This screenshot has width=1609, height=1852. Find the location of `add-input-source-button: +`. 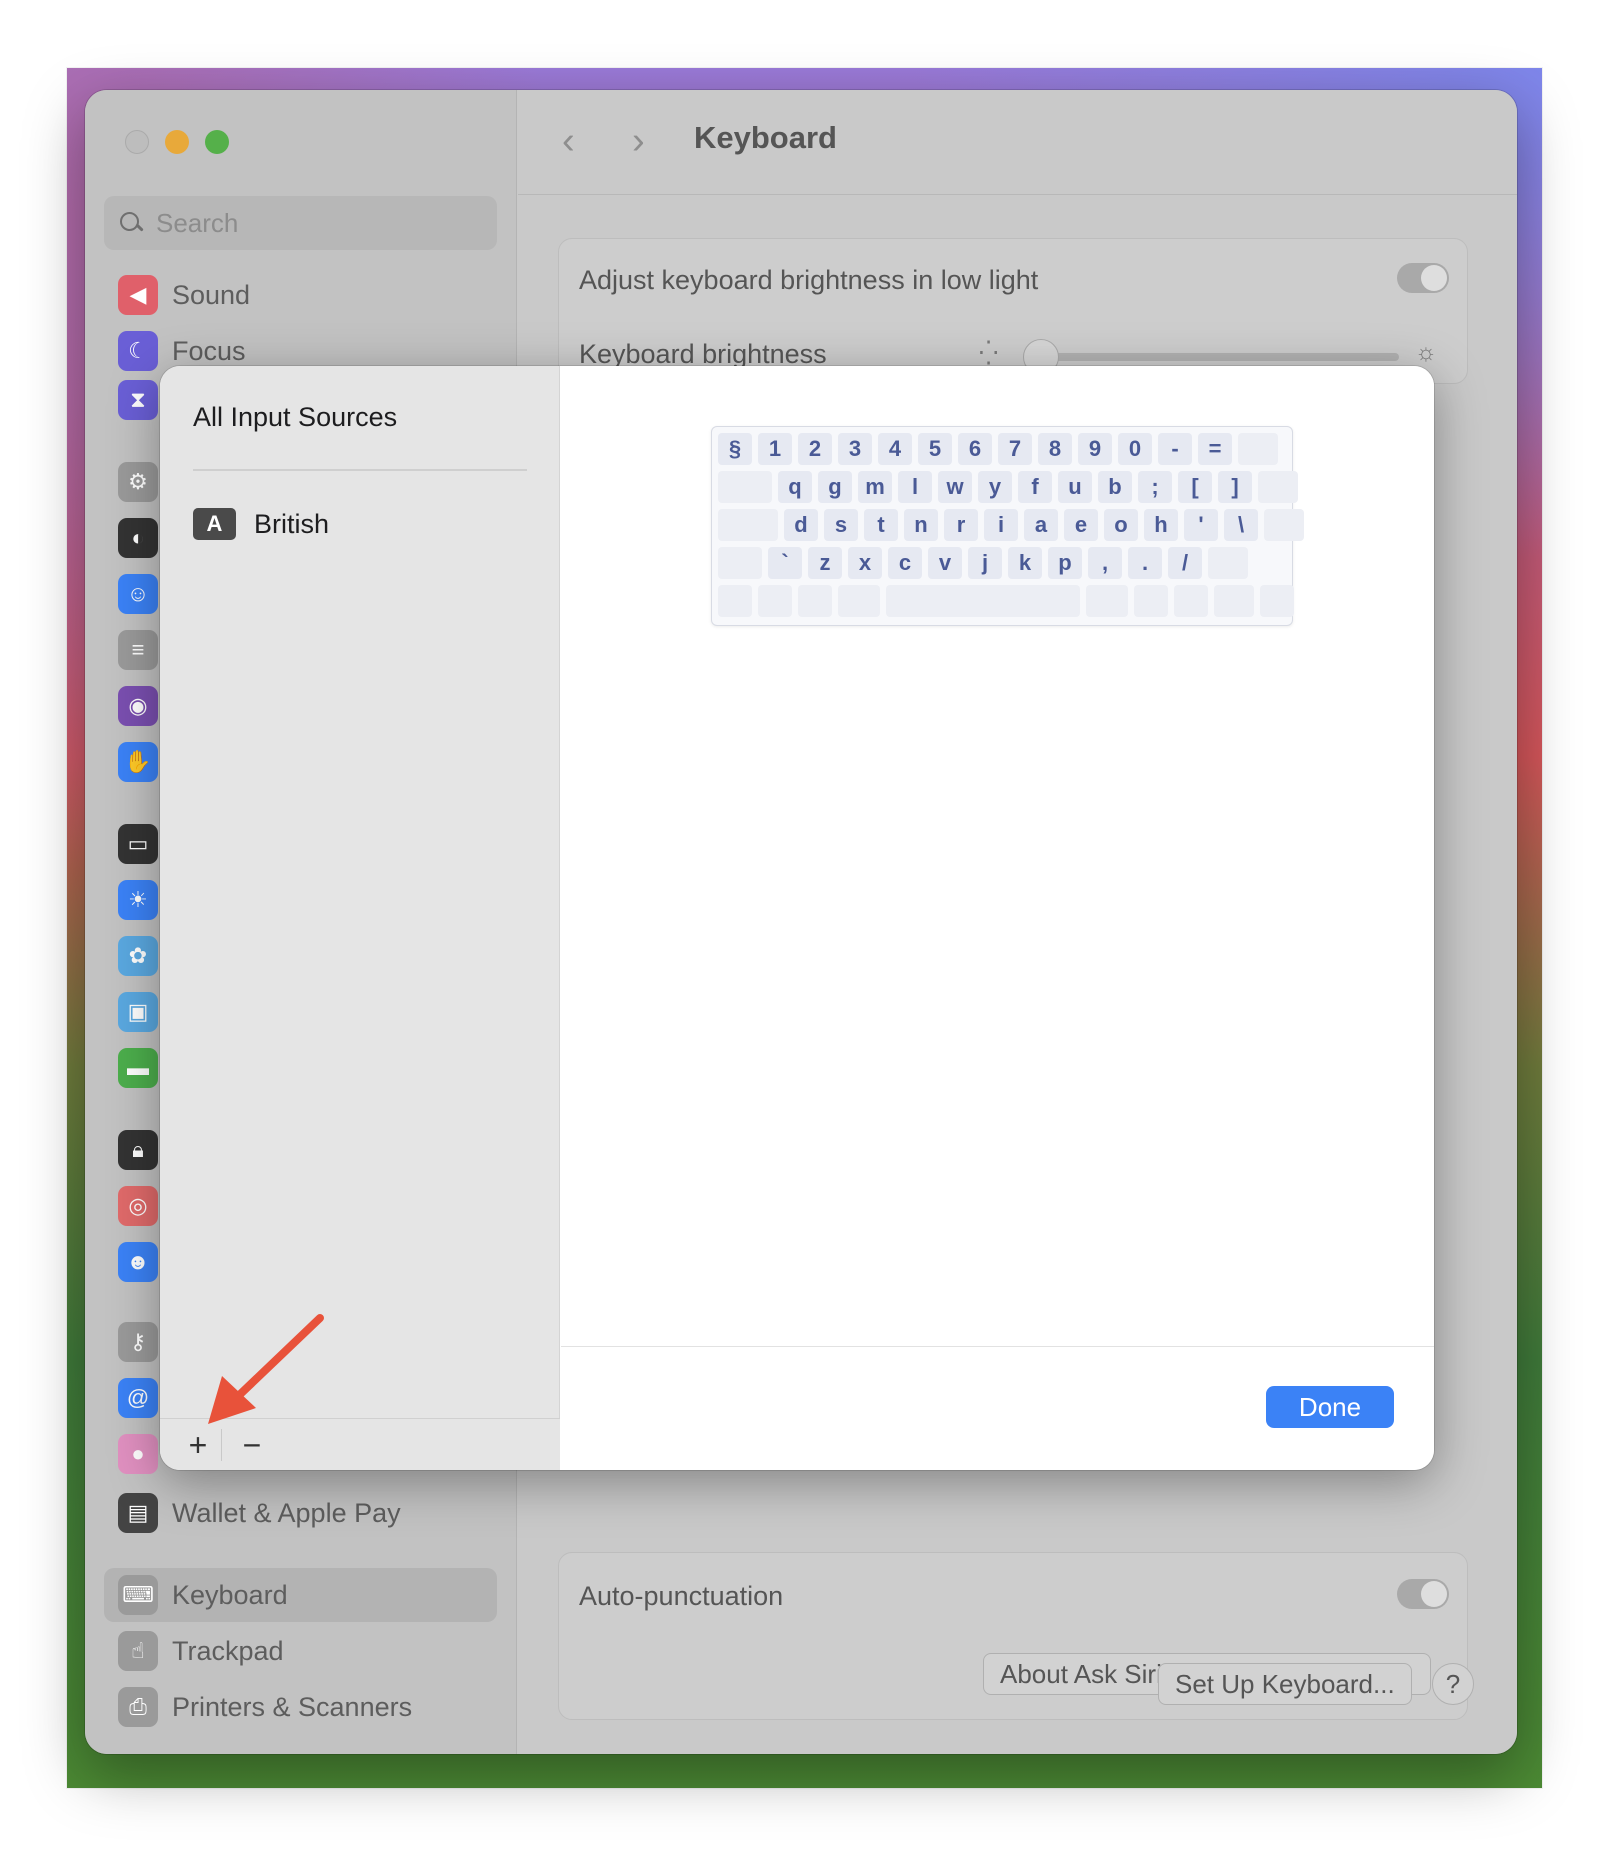

add-input-source-button: + is located at coordinates (198, 1445).